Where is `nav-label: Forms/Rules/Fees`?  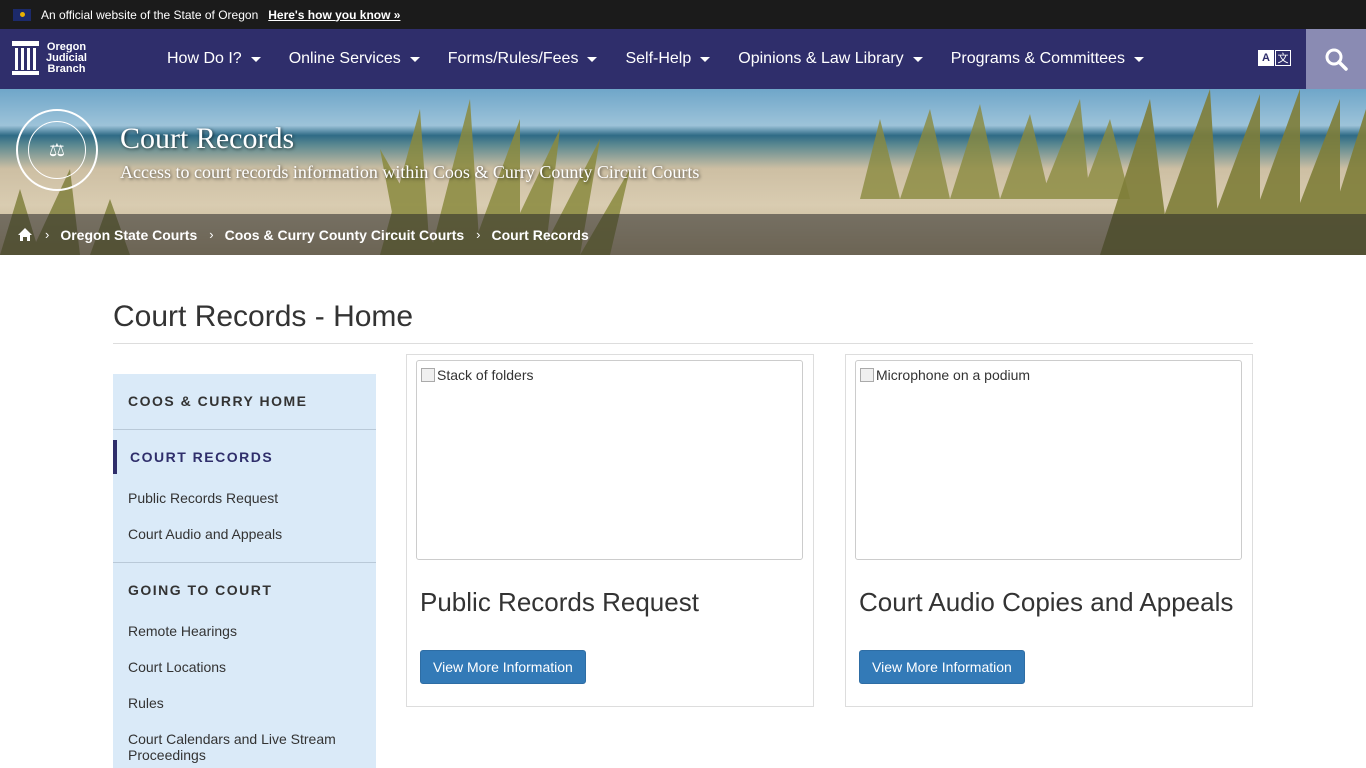 nav-label: Forms/Rules/Fees is located at coordinates (513, 58).